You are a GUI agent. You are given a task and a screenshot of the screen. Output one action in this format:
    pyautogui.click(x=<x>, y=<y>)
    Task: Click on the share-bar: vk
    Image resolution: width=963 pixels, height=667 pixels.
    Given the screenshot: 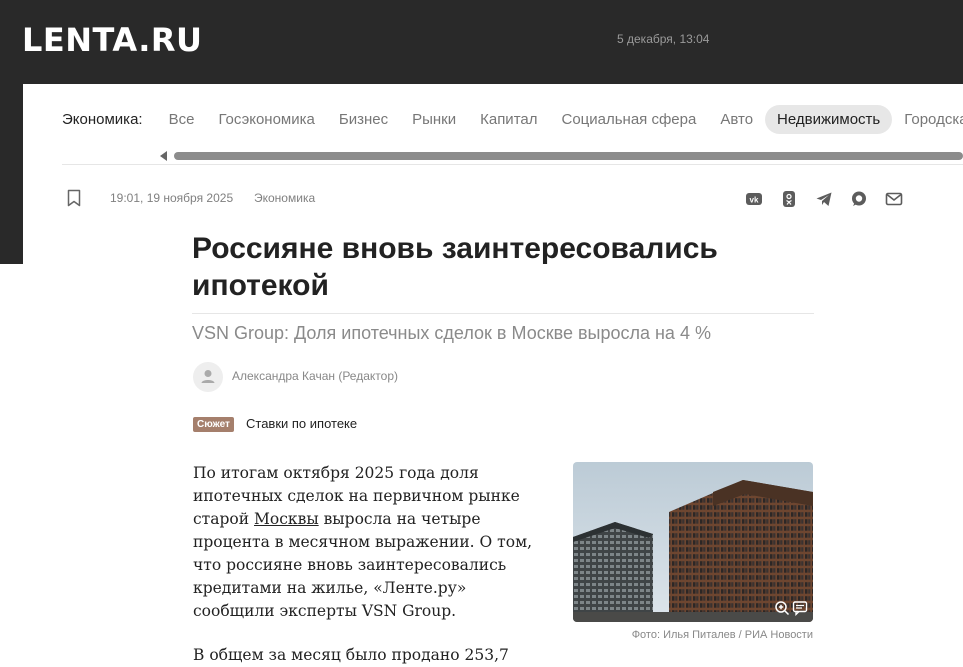 What is the action you would take?
    pyautogui.click(x=824, y=199)
    